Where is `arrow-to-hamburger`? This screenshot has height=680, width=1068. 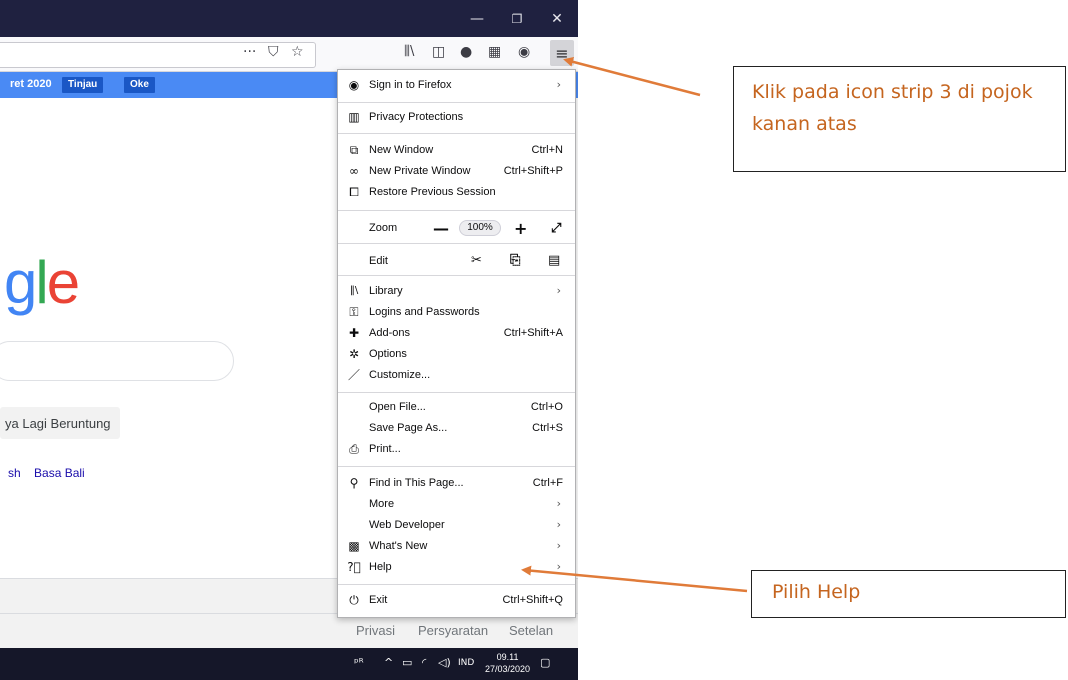
arrow-to-hamburger is located at coordinates (632, 76).